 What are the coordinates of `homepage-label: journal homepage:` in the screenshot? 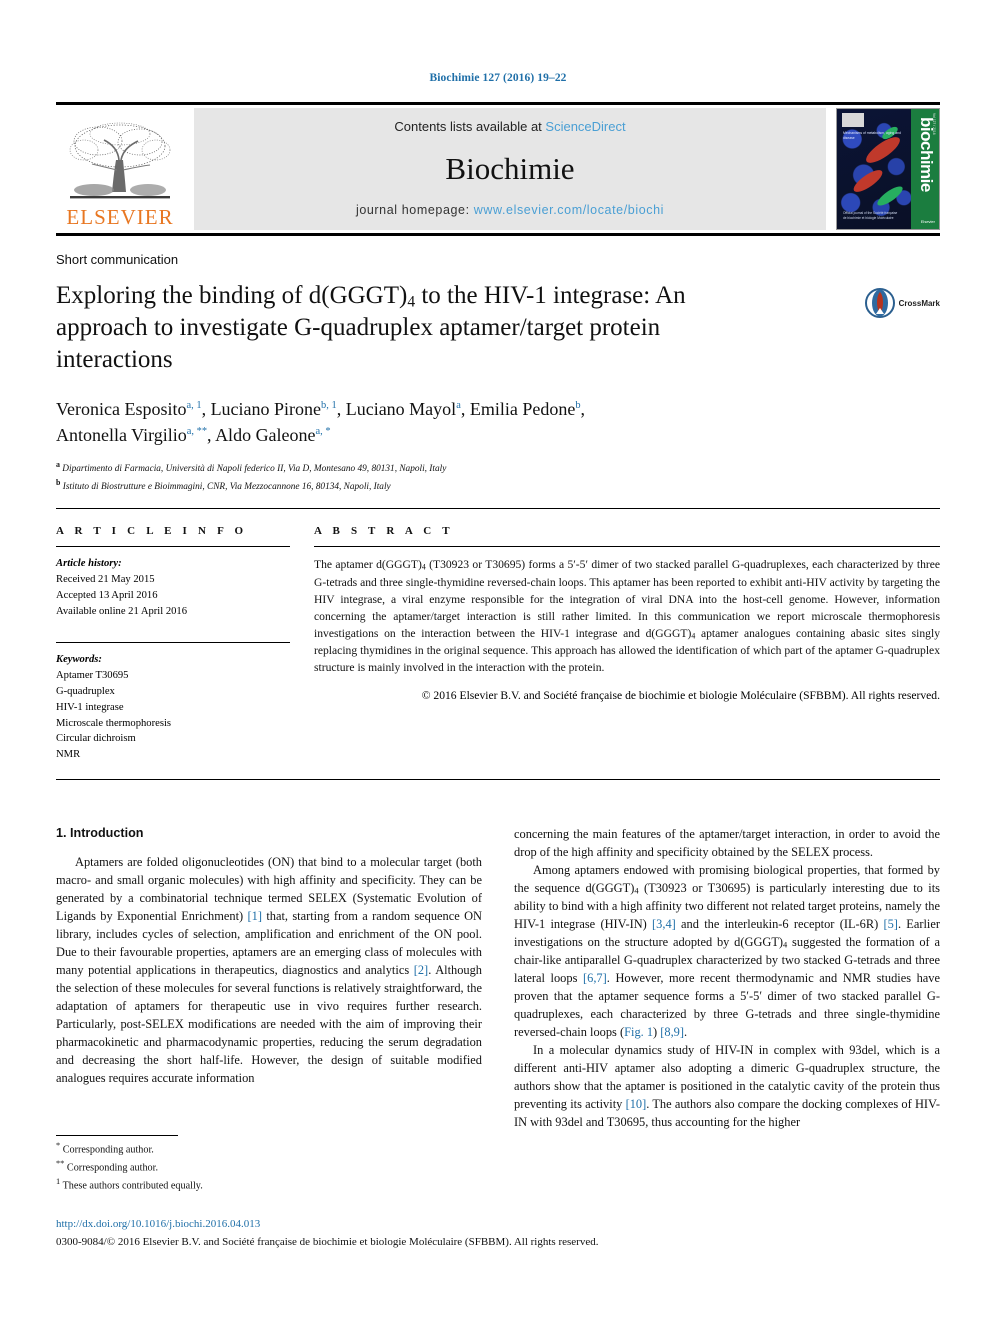 It's located at (414, 210).